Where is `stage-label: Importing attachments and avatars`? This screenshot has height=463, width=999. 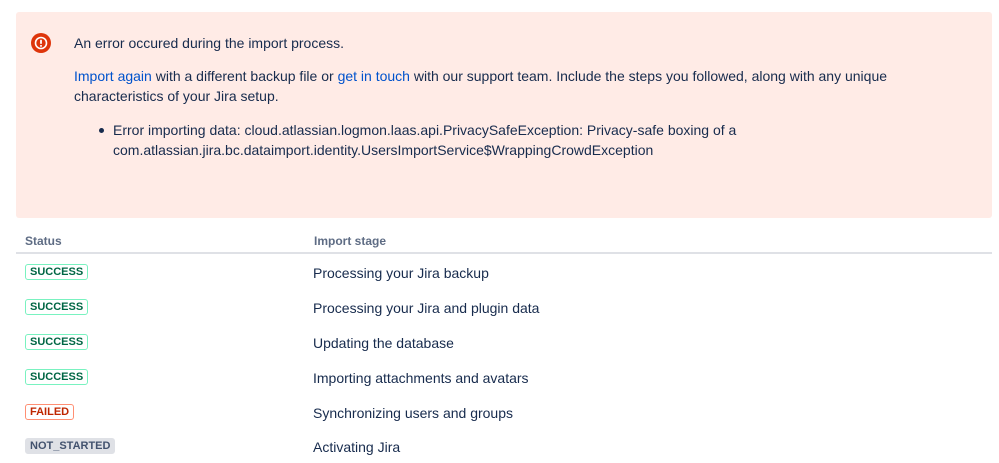
stage-label: Importing attachments and avatars is located at coordinates (421, 378).